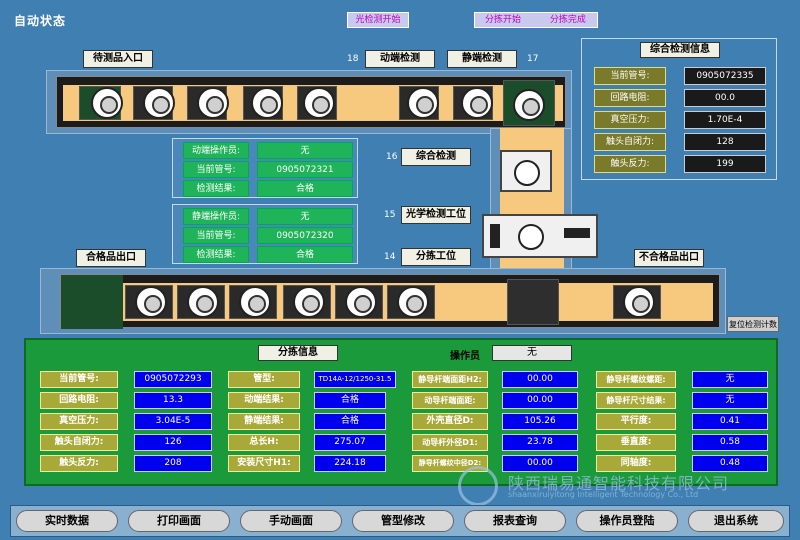 This screenshot has width=800, height=540. What do you see at coordinates (436, 257) in the screenshot?
I see `sort-station-label: 分拣工位` at bounding box center [436, 257].